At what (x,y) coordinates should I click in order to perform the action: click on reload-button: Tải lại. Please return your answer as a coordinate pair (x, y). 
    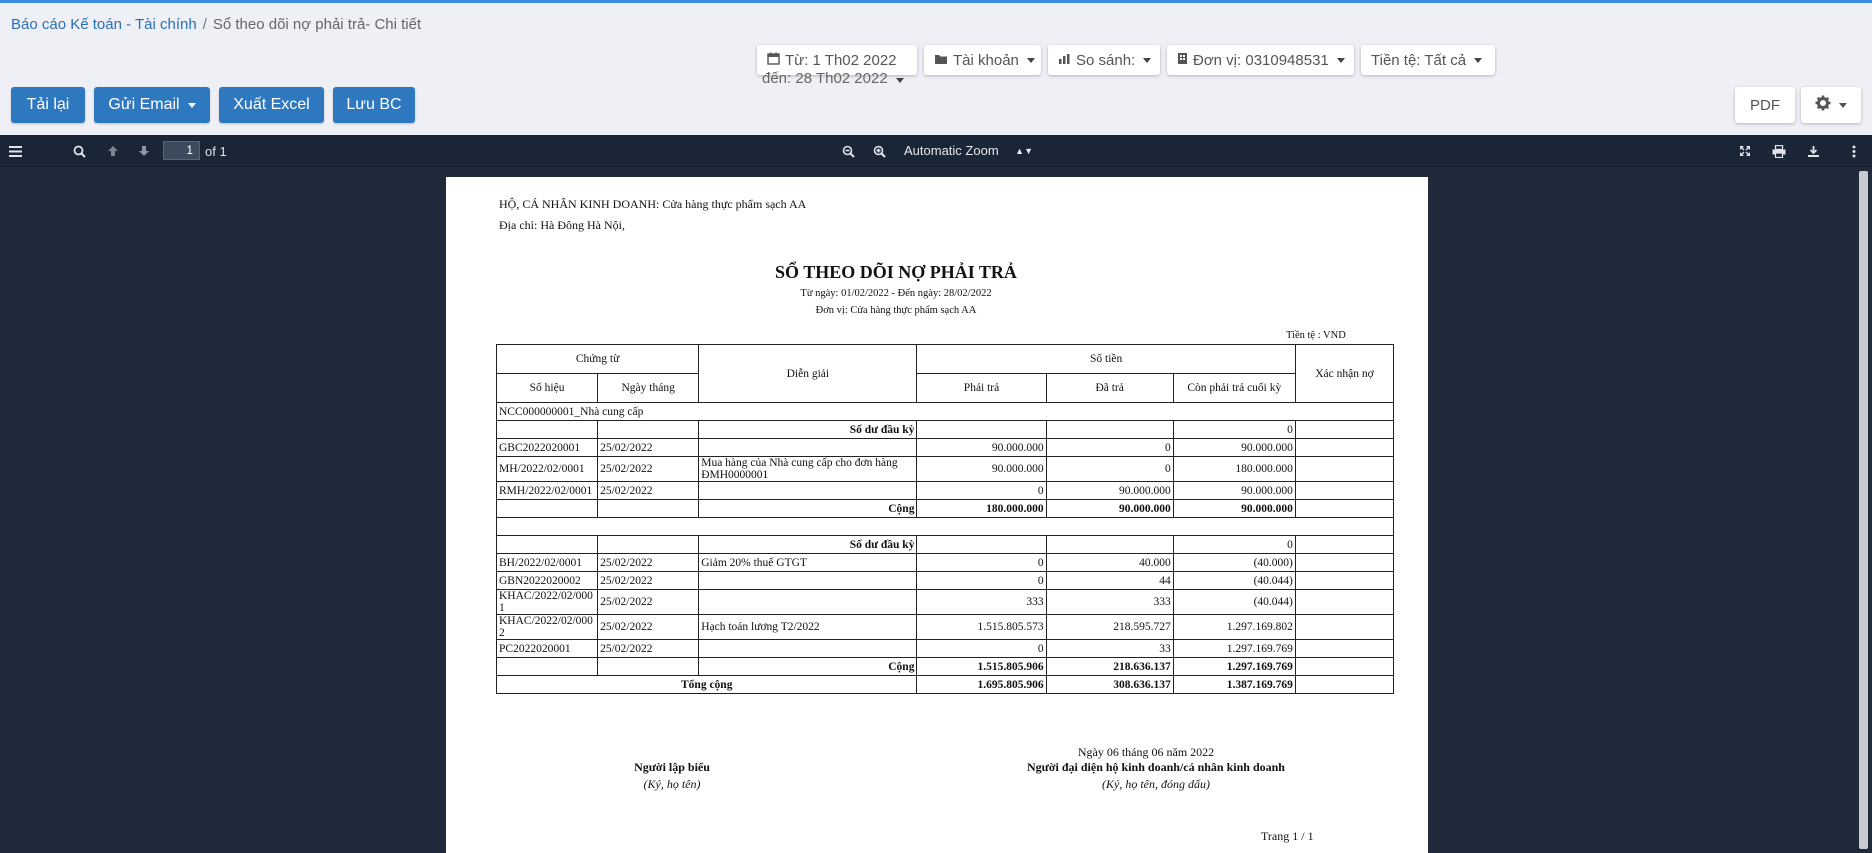
    Looking at the image, I should click on (48, 105).